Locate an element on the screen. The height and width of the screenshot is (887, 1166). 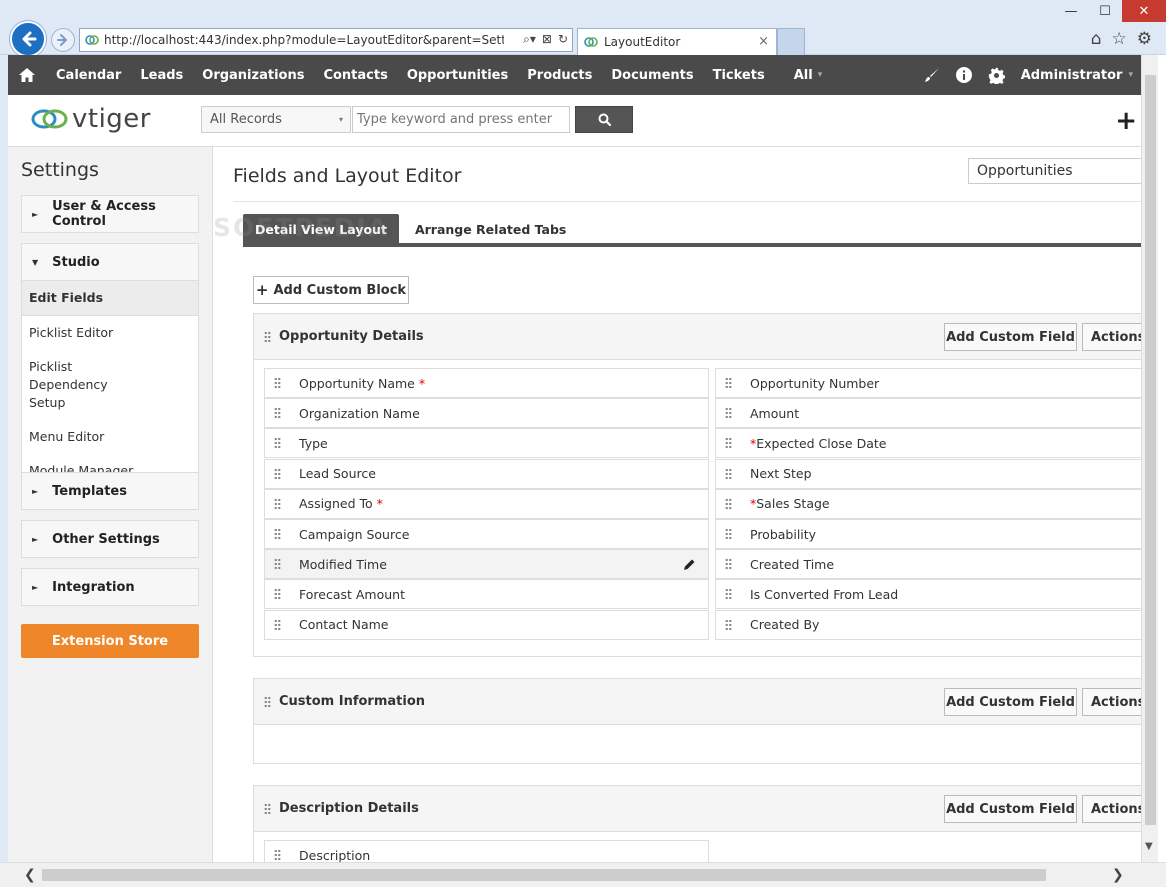
tab-detail-view-layout: Detail View Layout is located at coordinates (321, 229).